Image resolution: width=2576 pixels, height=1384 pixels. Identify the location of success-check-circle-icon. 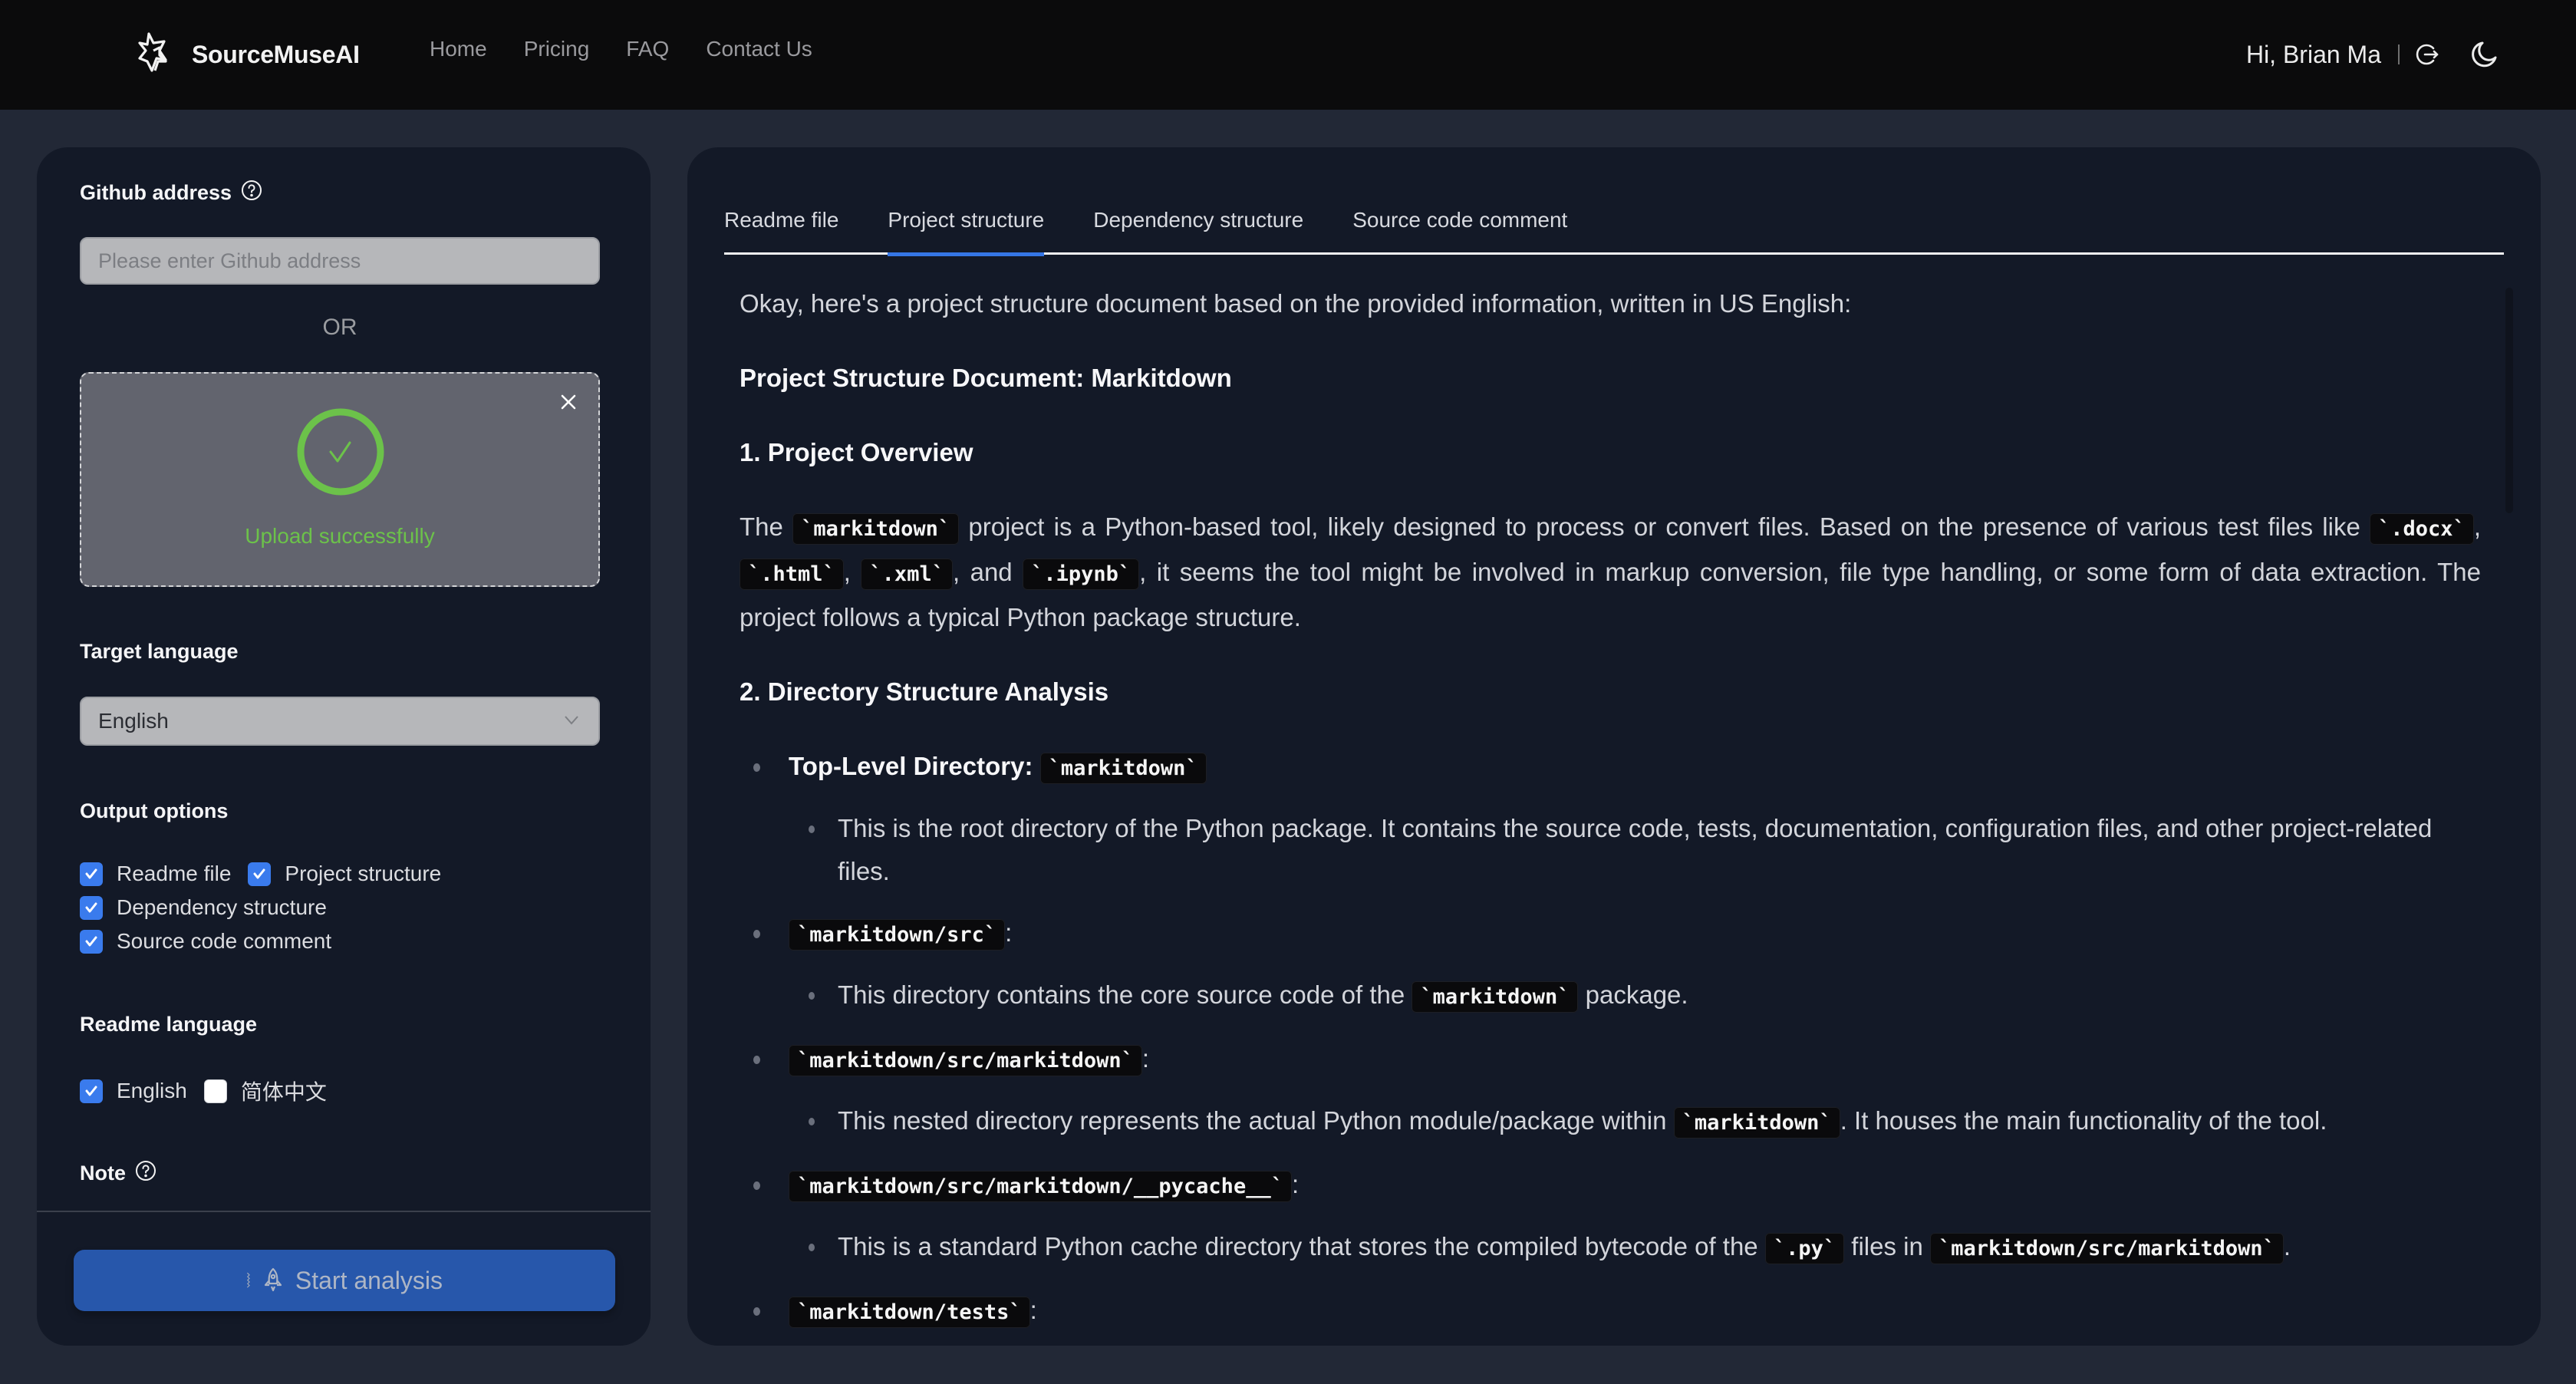
(340, 451).